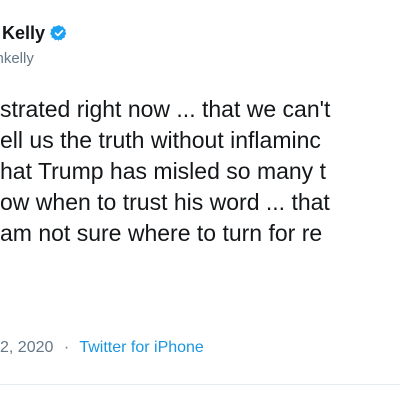 This screenshot has height=400, width=400. Describe the element at coordinates (59, 33) in the screenshot. I see `verified-badge-icon` at that location.